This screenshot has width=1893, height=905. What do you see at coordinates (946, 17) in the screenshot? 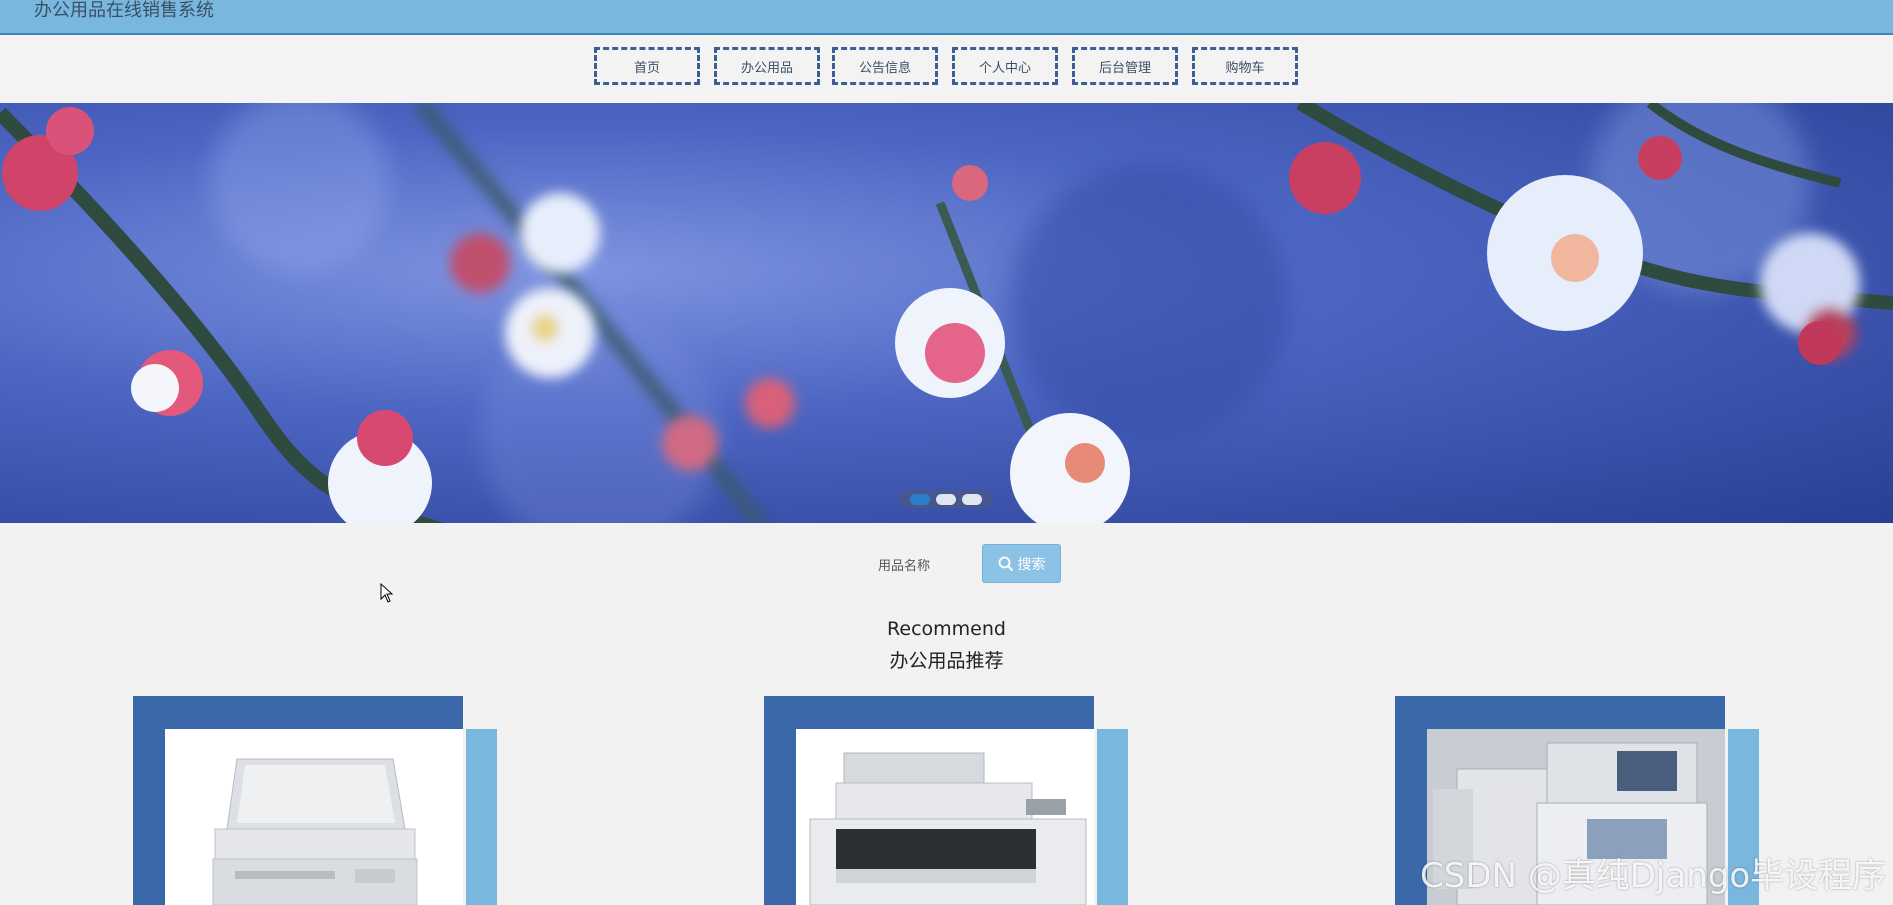
I see `top-bar: 办公用品在线销售系统` at bounding box center [946, 17].